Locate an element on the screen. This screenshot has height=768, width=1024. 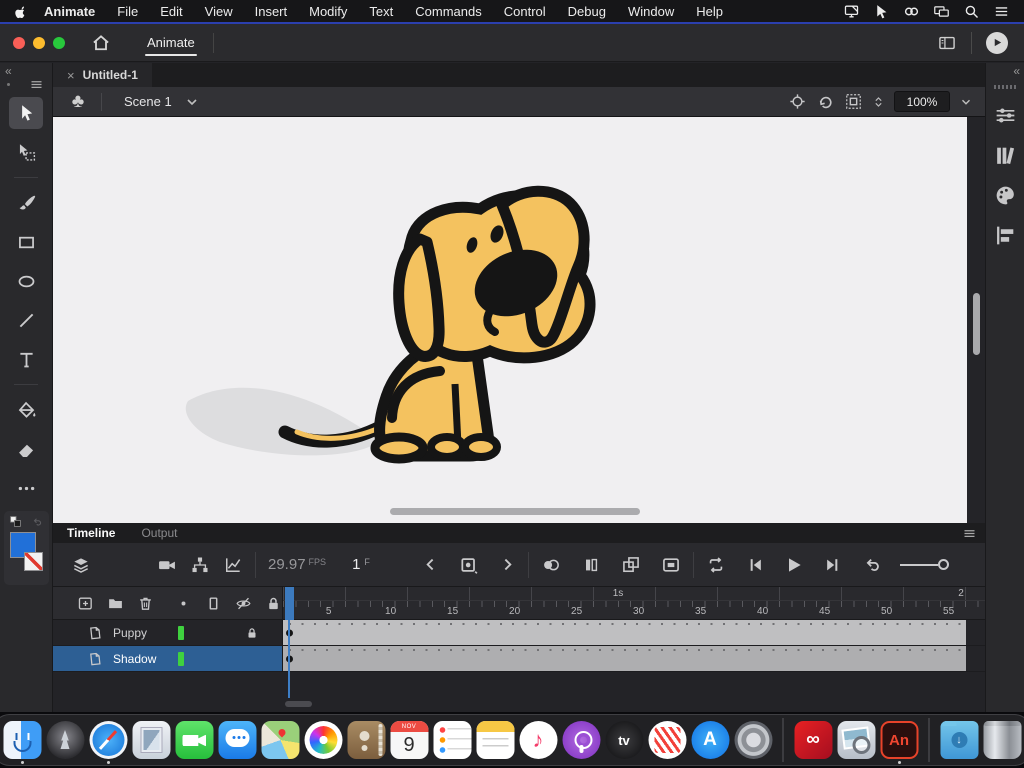
dock-app-creative-cloud: ∞ is located at coordinates (813, 740).